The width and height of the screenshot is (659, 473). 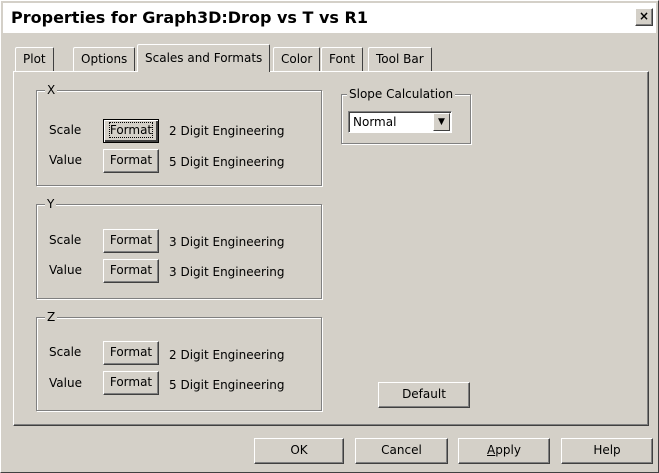 I want to click on x-group-legend: X, so click(x=51, y=90).